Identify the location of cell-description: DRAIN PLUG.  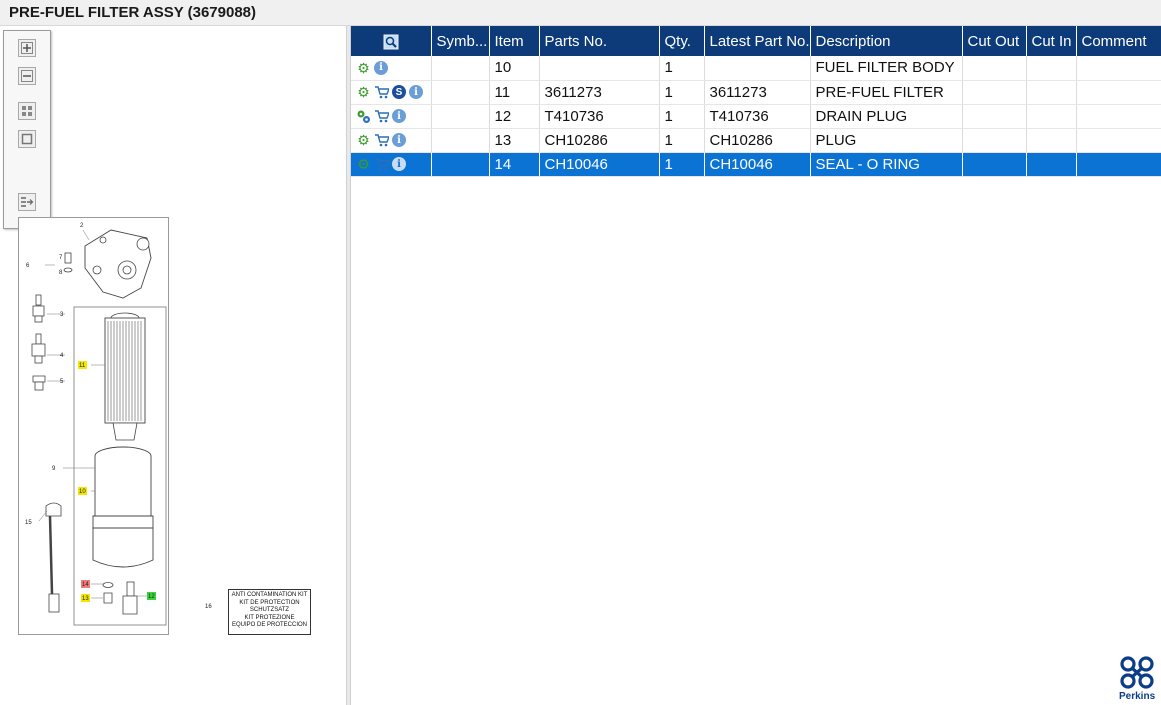
(886, 116).